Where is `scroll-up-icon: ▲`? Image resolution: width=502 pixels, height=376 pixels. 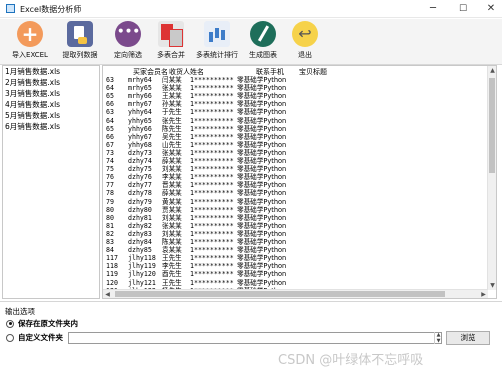
scroll-up-icon: ▲ is located at coordinates (492, 70).